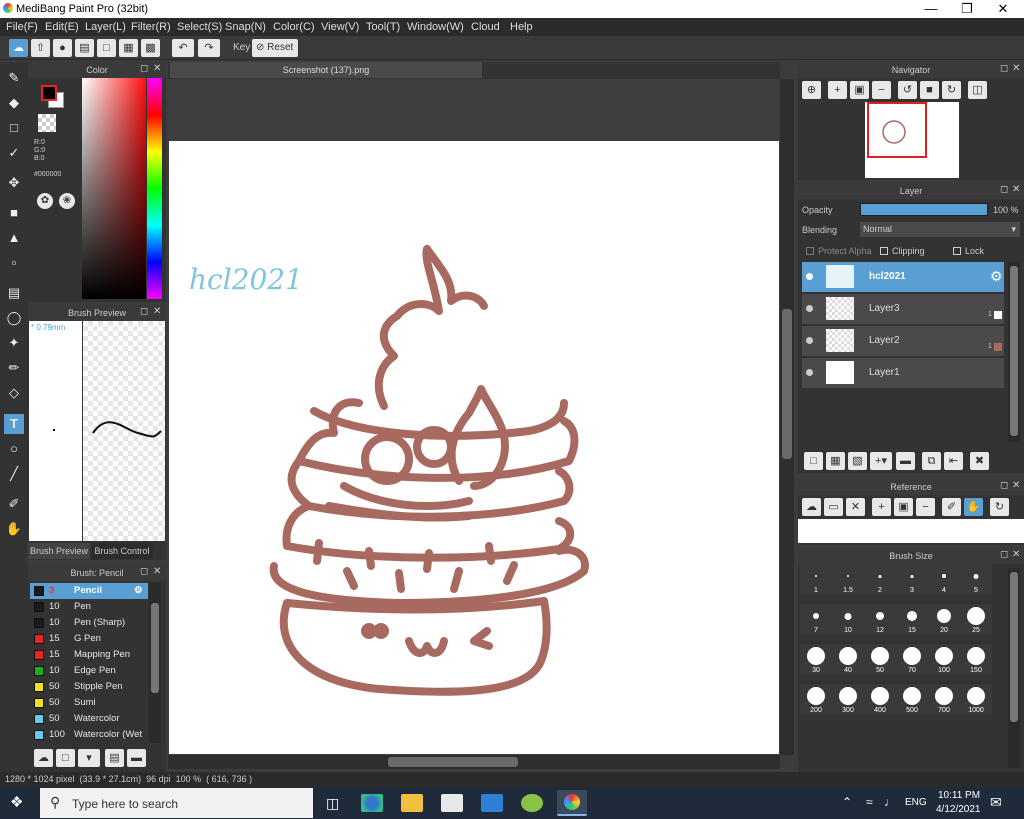 Image resolution: width=1024 pixels, height=819 pixels. I want to click on active-app-taskbar-icon, so click(572, 803).